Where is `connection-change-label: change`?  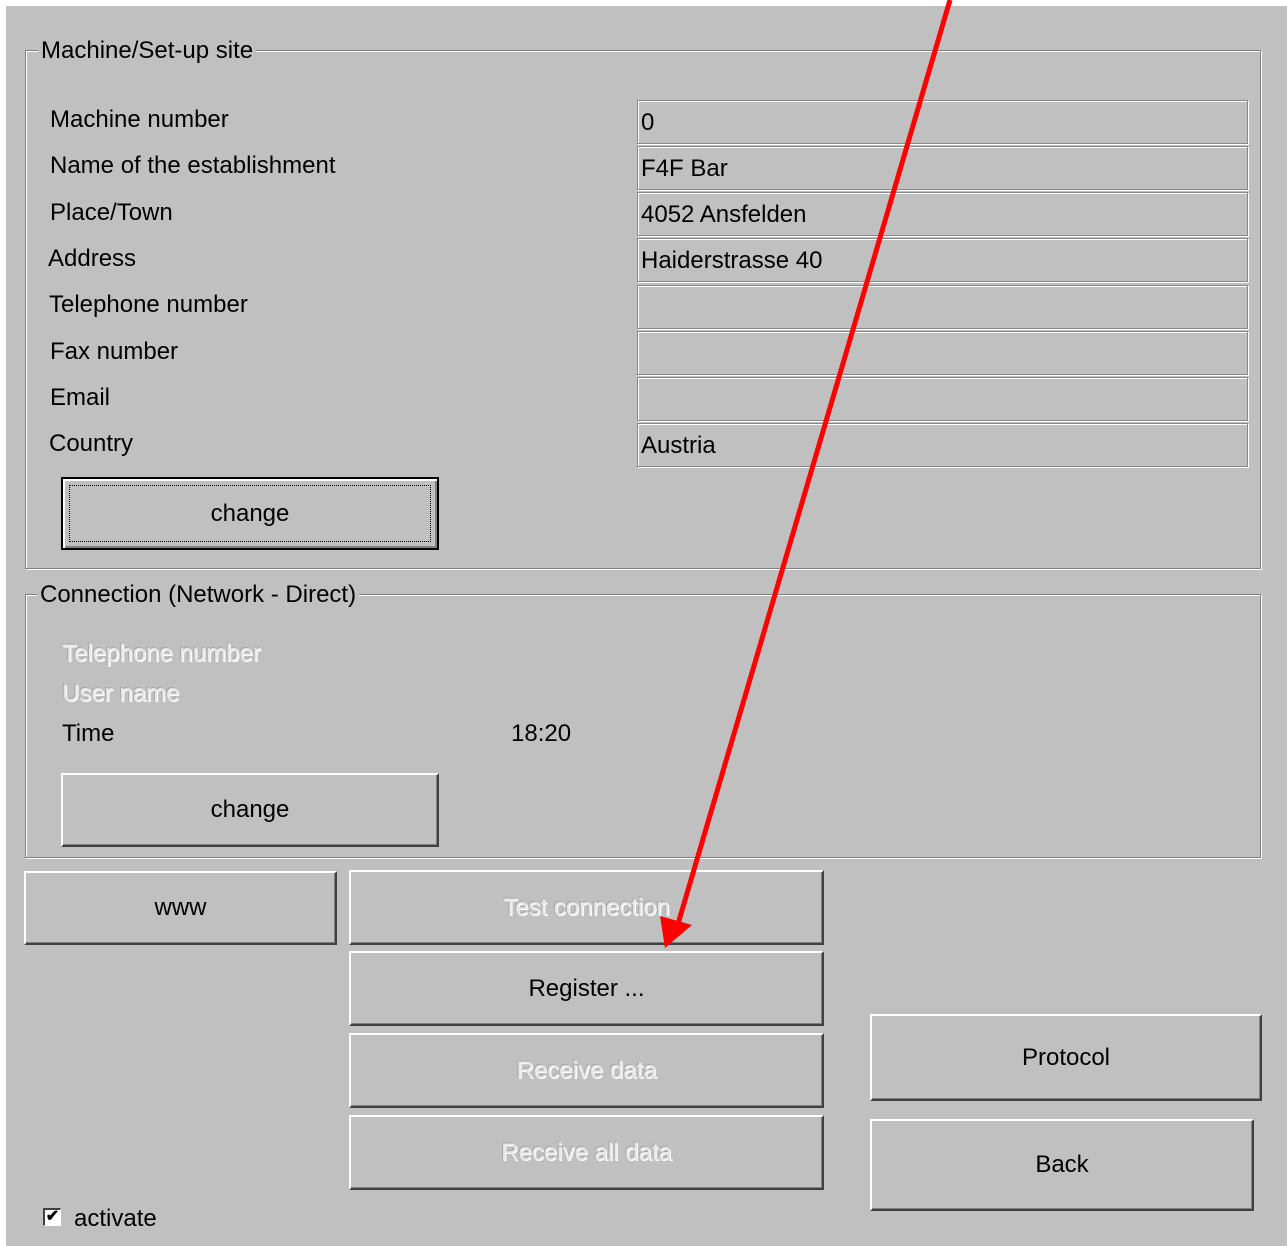 connection-change-label: change is located at coordinates (250, 809).